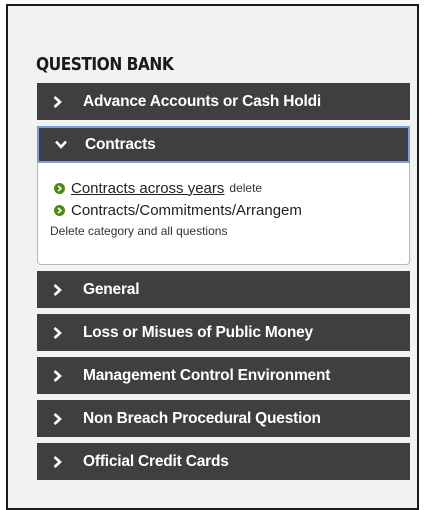  I want to click on category-label: Non Breach Procedural Question, so click(202, 418).